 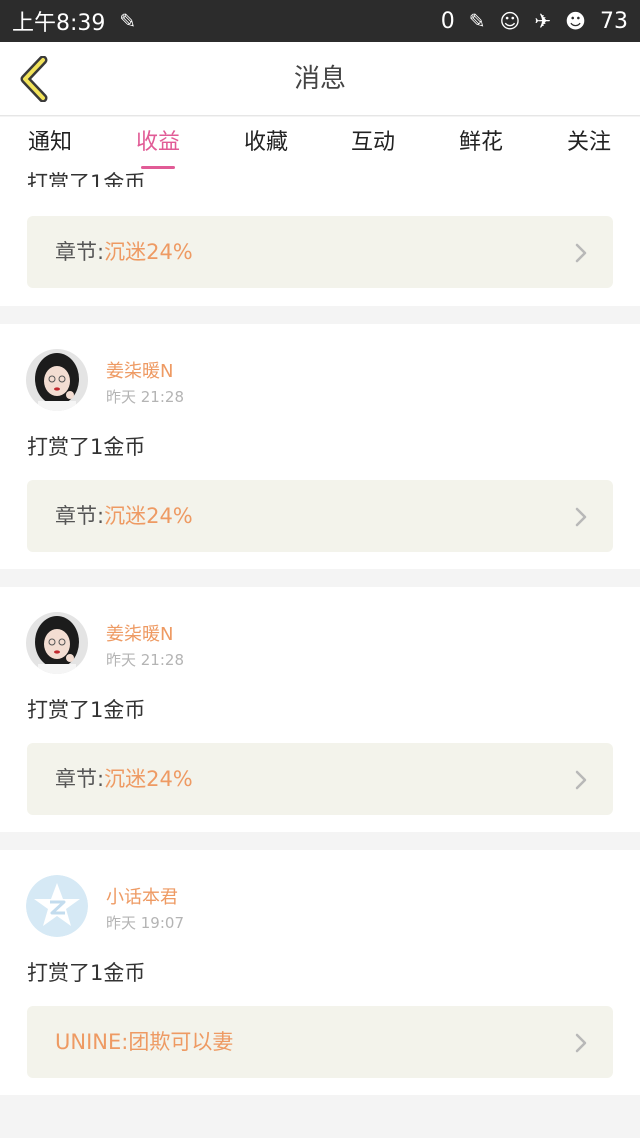 I want to click on tab-label: 鲜花, so click(x=480, y=142).